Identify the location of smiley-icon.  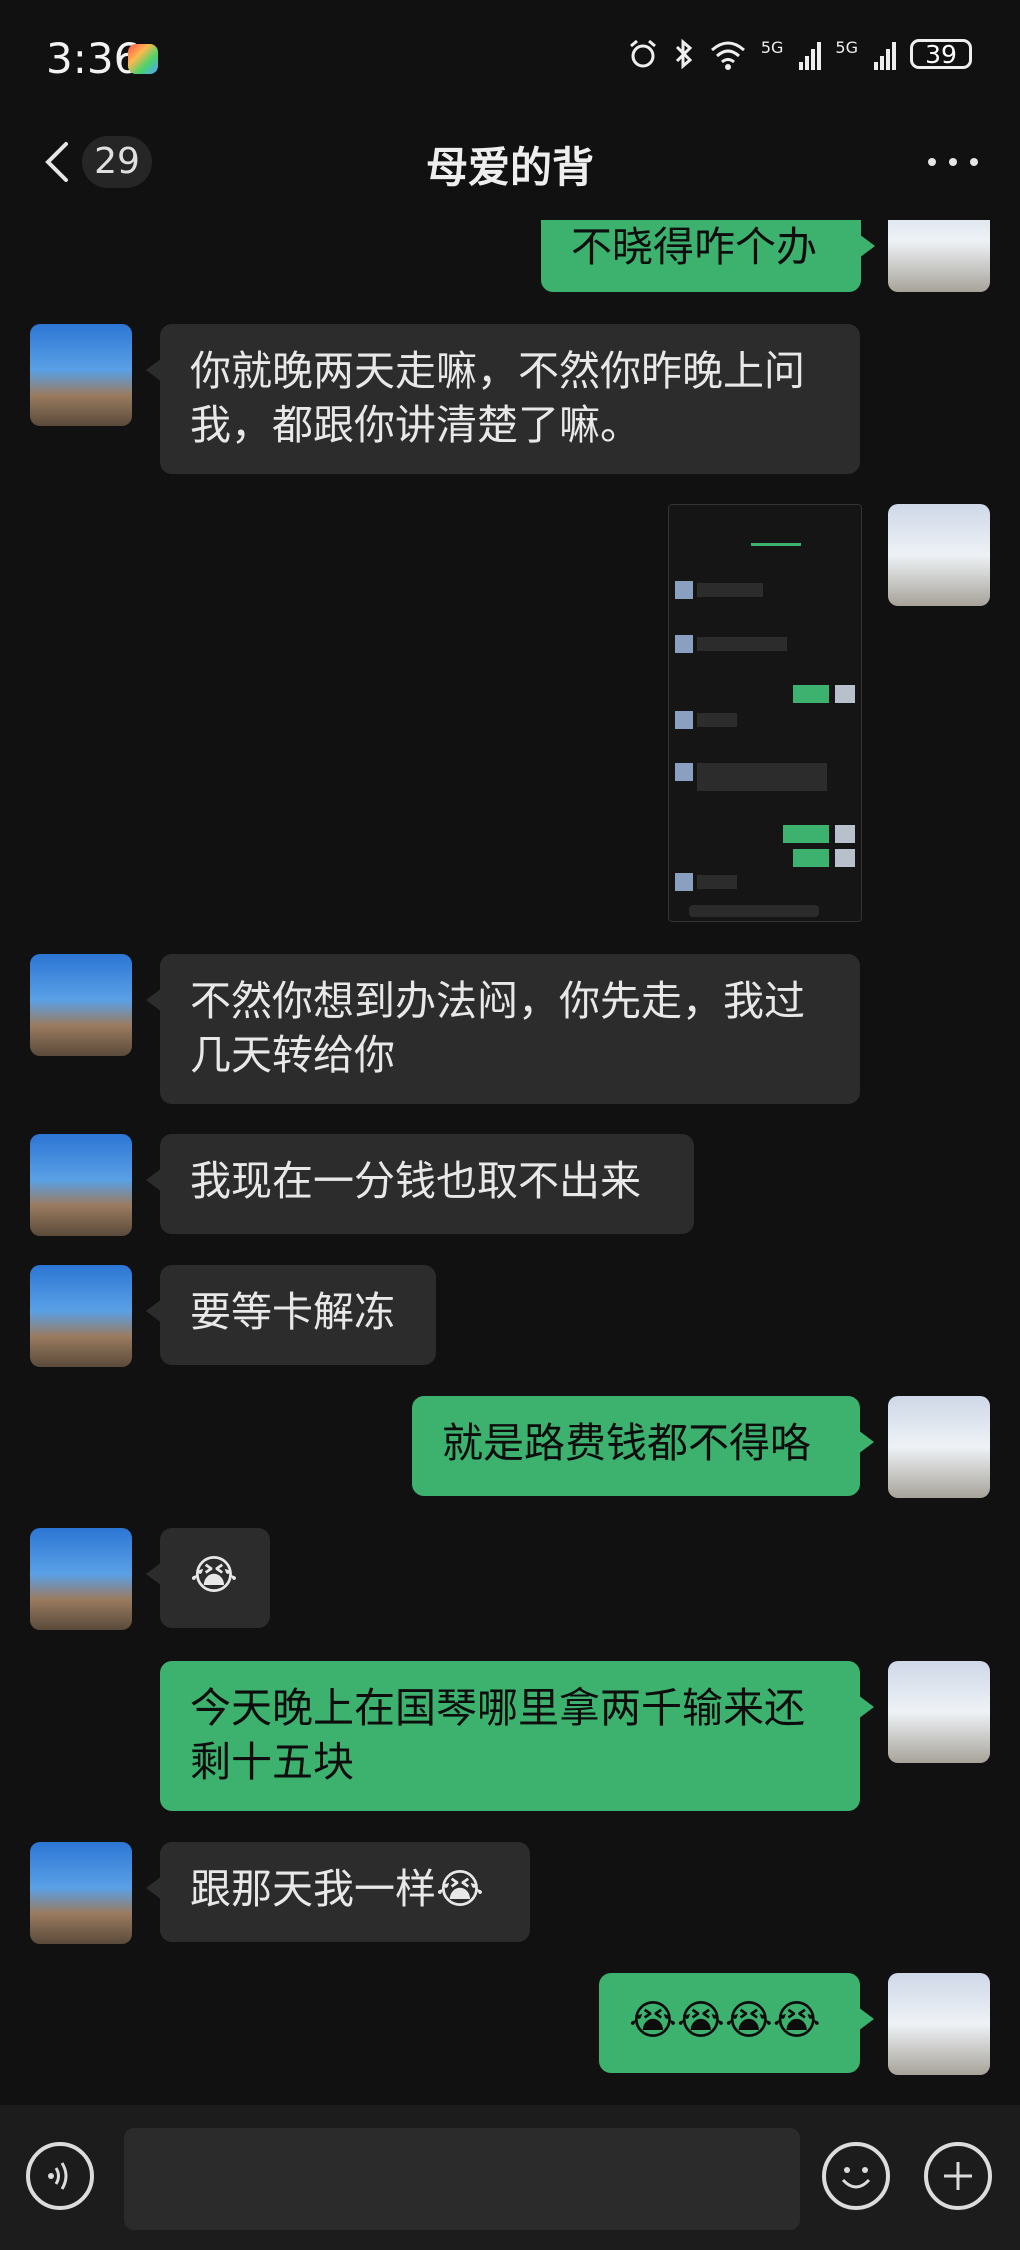
(856, 2178).